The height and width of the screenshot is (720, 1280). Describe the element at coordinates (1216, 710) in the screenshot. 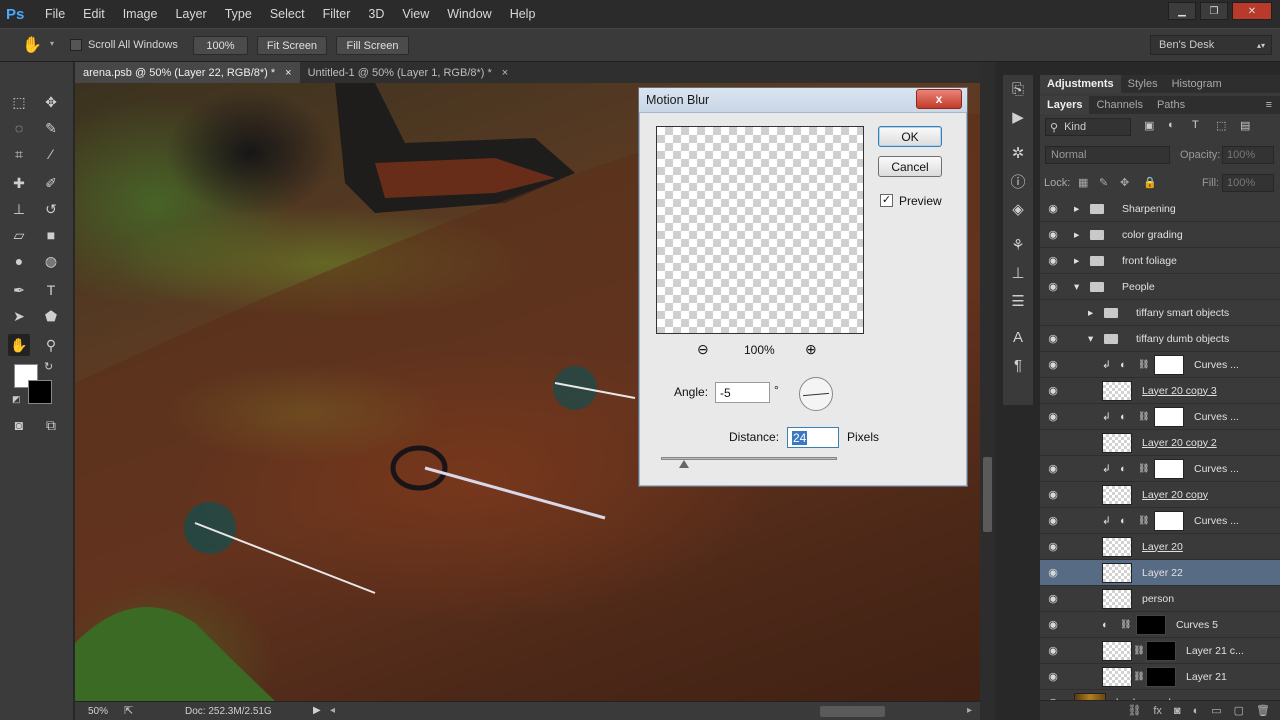

I see `new-group-icon: ▭` at that location.